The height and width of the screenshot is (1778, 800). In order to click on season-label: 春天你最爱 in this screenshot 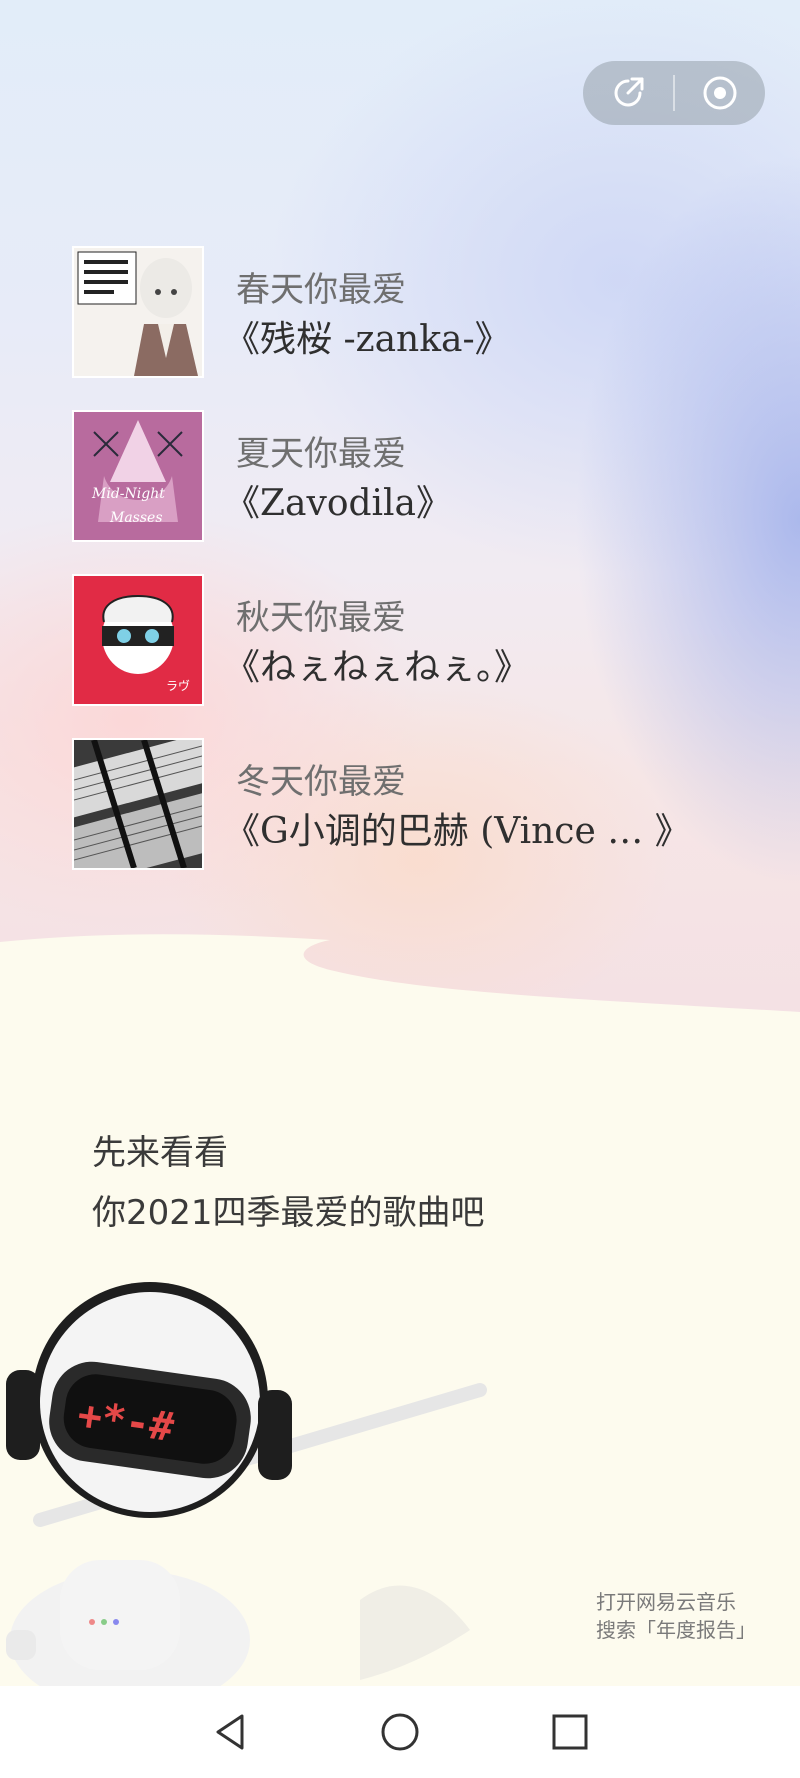, I will do `click(321, 290)`.